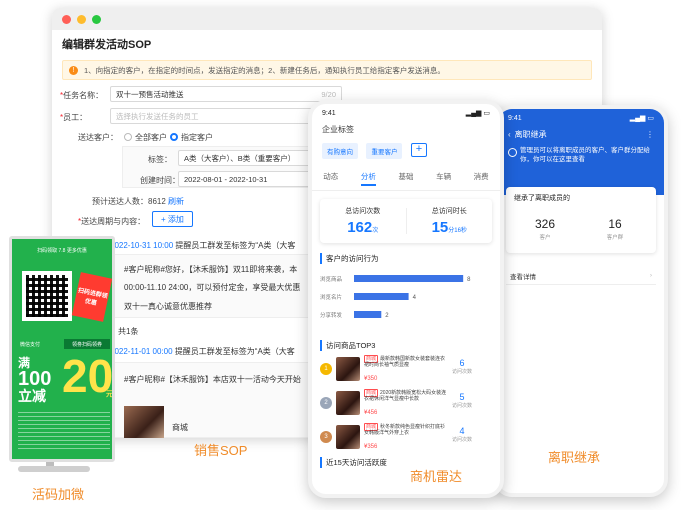 The image size is (681, 510). I want to click on bar-category-label: 分享转发, so click(331, 315).